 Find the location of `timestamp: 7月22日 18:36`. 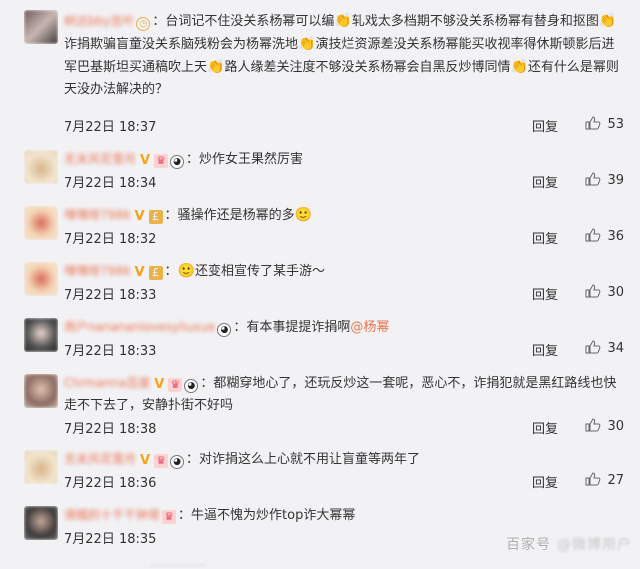

timestamp: 7月22日 18:36 is located at coordinates (110, 483).